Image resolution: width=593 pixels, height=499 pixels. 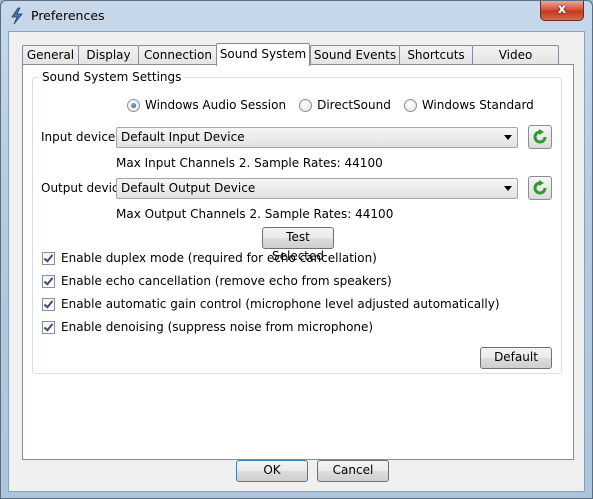 What do you see at coordinates (477, 105) in the screenshot?
I see `radio-label: Windows Standard` at bounding box center [477, 105].